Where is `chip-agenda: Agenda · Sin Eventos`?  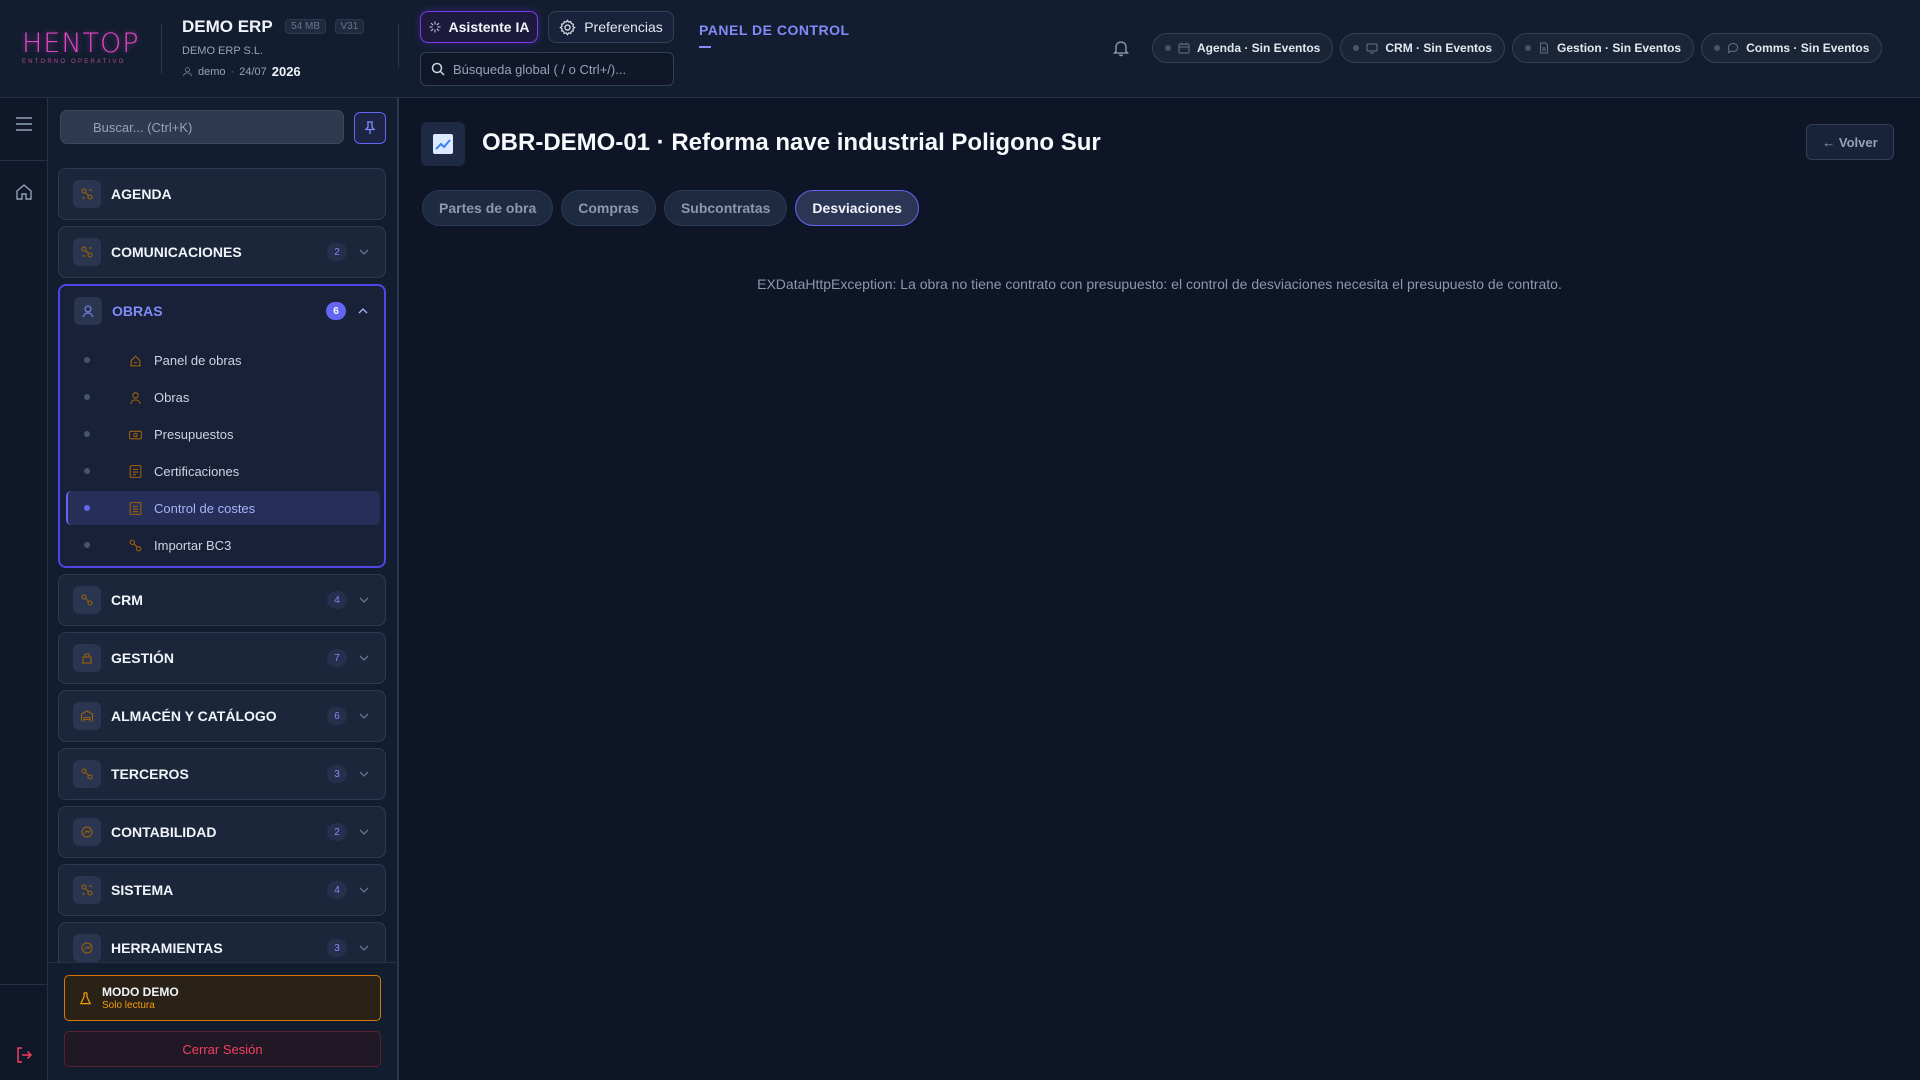 chip-agenda: Agenda · Sin Eventos is located at coordinates (1243, 48).